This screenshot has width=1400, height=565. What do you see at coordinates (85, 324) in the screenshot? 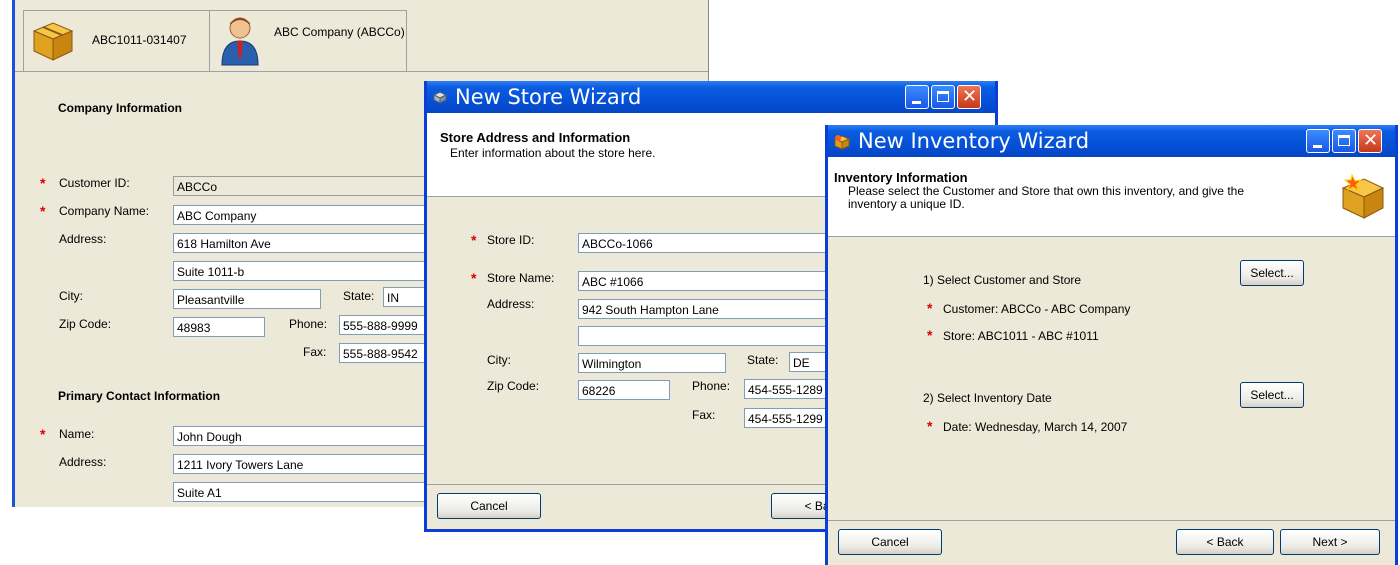
I see `zip-label: Zip Code:` at bounding box center [85, 324].